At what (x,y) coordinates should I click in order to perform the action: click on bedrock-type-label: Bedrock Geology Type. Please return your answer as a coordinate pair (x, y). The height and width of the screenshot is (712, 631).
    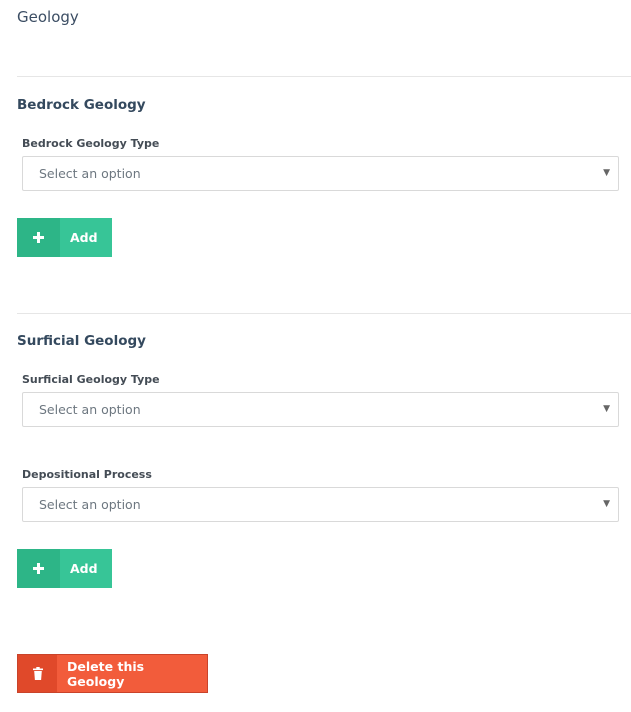
    Looking at the image, I should click on (91, 143).